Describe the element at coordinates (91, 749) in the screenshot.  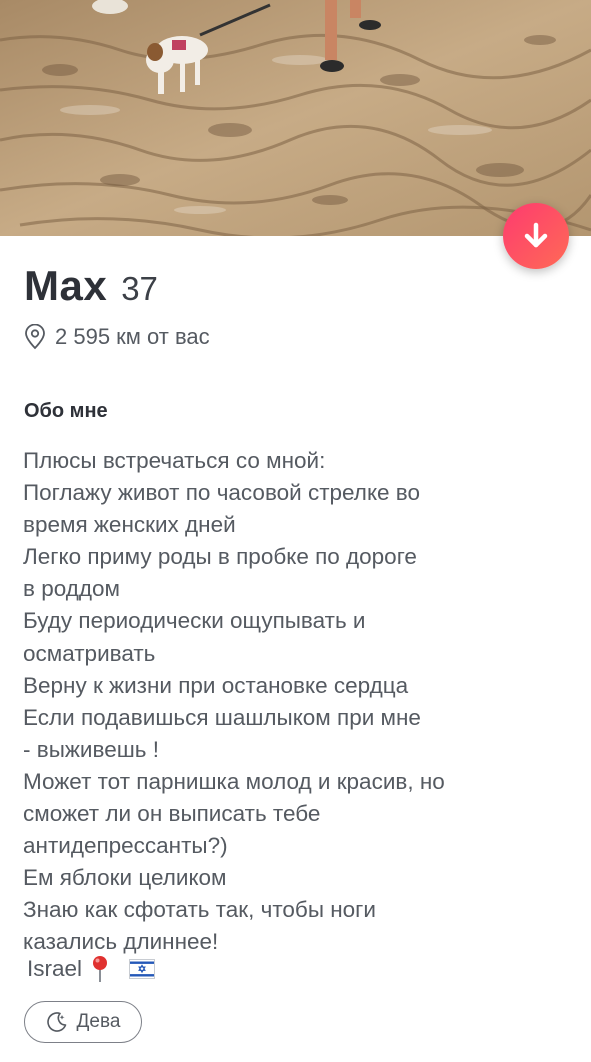
I see `bio-line: - выживешь !` at that location.